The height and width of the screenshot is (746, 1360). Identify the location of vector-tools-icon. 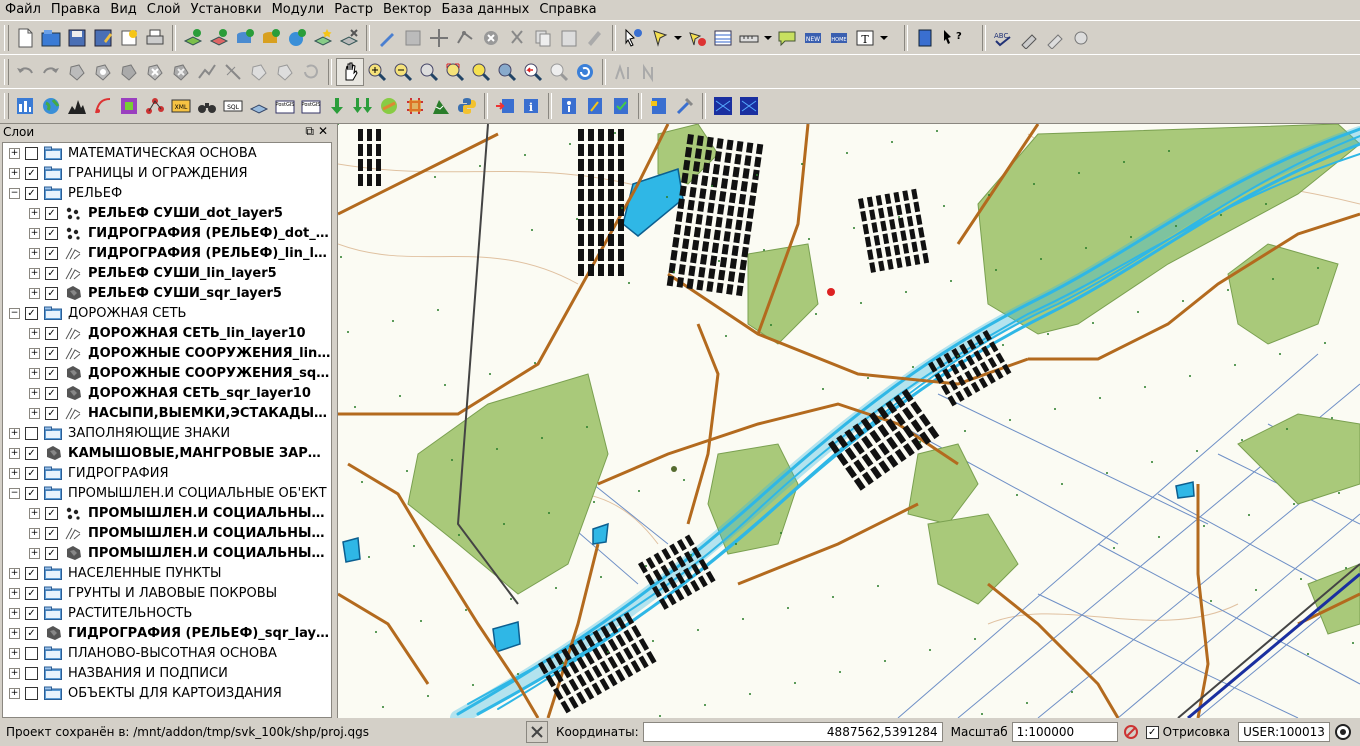
(103, 106).